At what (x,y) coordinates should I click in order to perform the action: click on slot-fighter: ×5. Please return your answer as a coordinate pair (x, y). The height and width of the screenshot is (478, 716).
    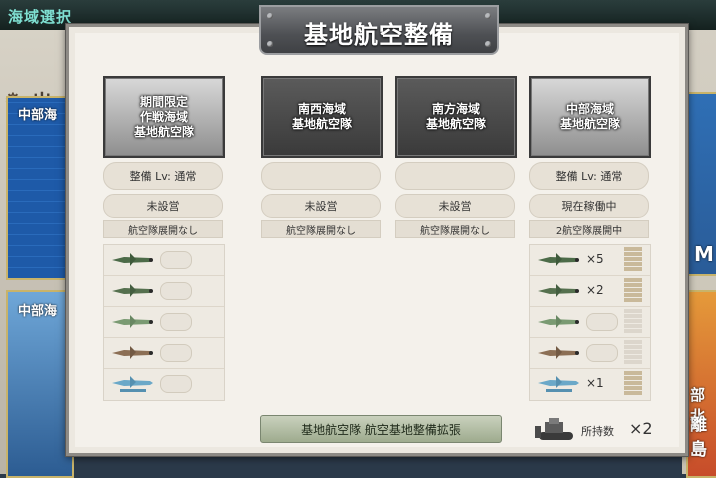
    Looking at the image, I should click on (590, 260).